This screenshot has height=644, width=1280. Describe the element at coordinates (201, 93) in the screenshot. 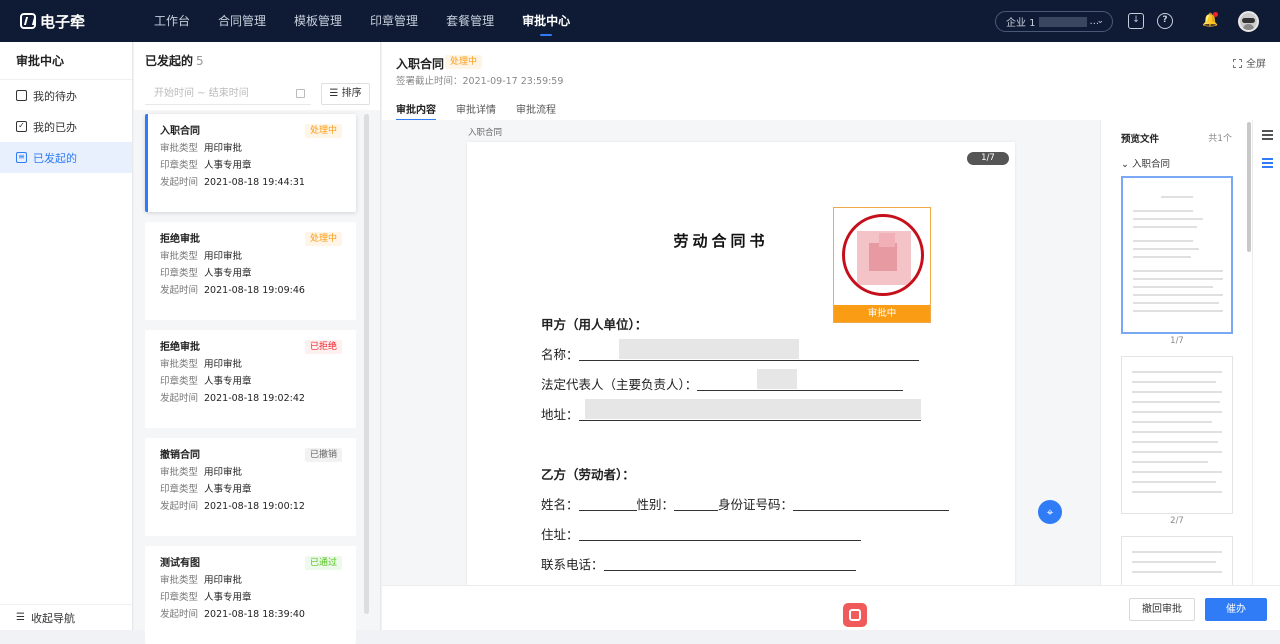

I see `date-range-placeholder: 开始时间 ~ 结束时间` at that location.